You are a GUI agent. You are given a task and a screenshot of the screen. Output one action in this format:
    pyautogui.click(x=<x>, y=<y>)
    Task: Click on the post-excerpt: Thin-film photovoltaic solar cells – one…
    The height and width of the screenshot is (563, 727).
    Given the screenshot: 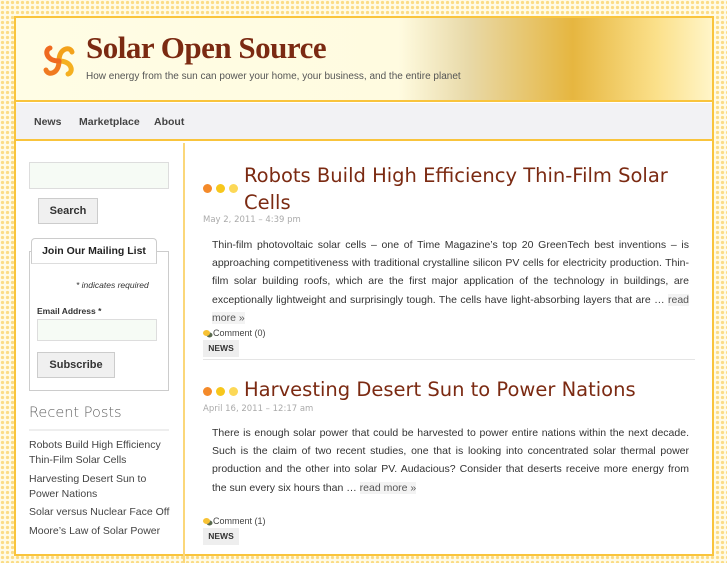 What is the action you would take?
    pyautogui.click(x=450, y=281)
    